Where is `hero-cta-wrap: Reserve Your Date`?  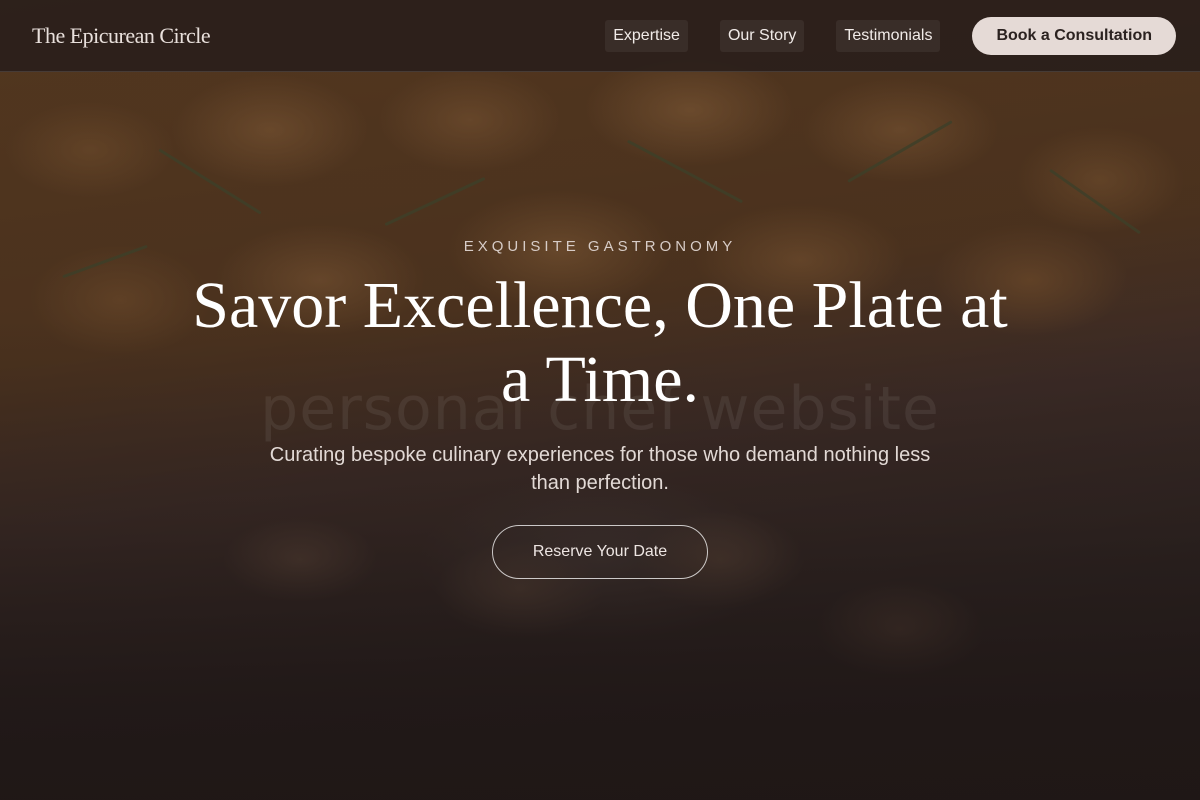 hero-cta-wrap: Reserve Your Date is located at coordinates (600, 552).